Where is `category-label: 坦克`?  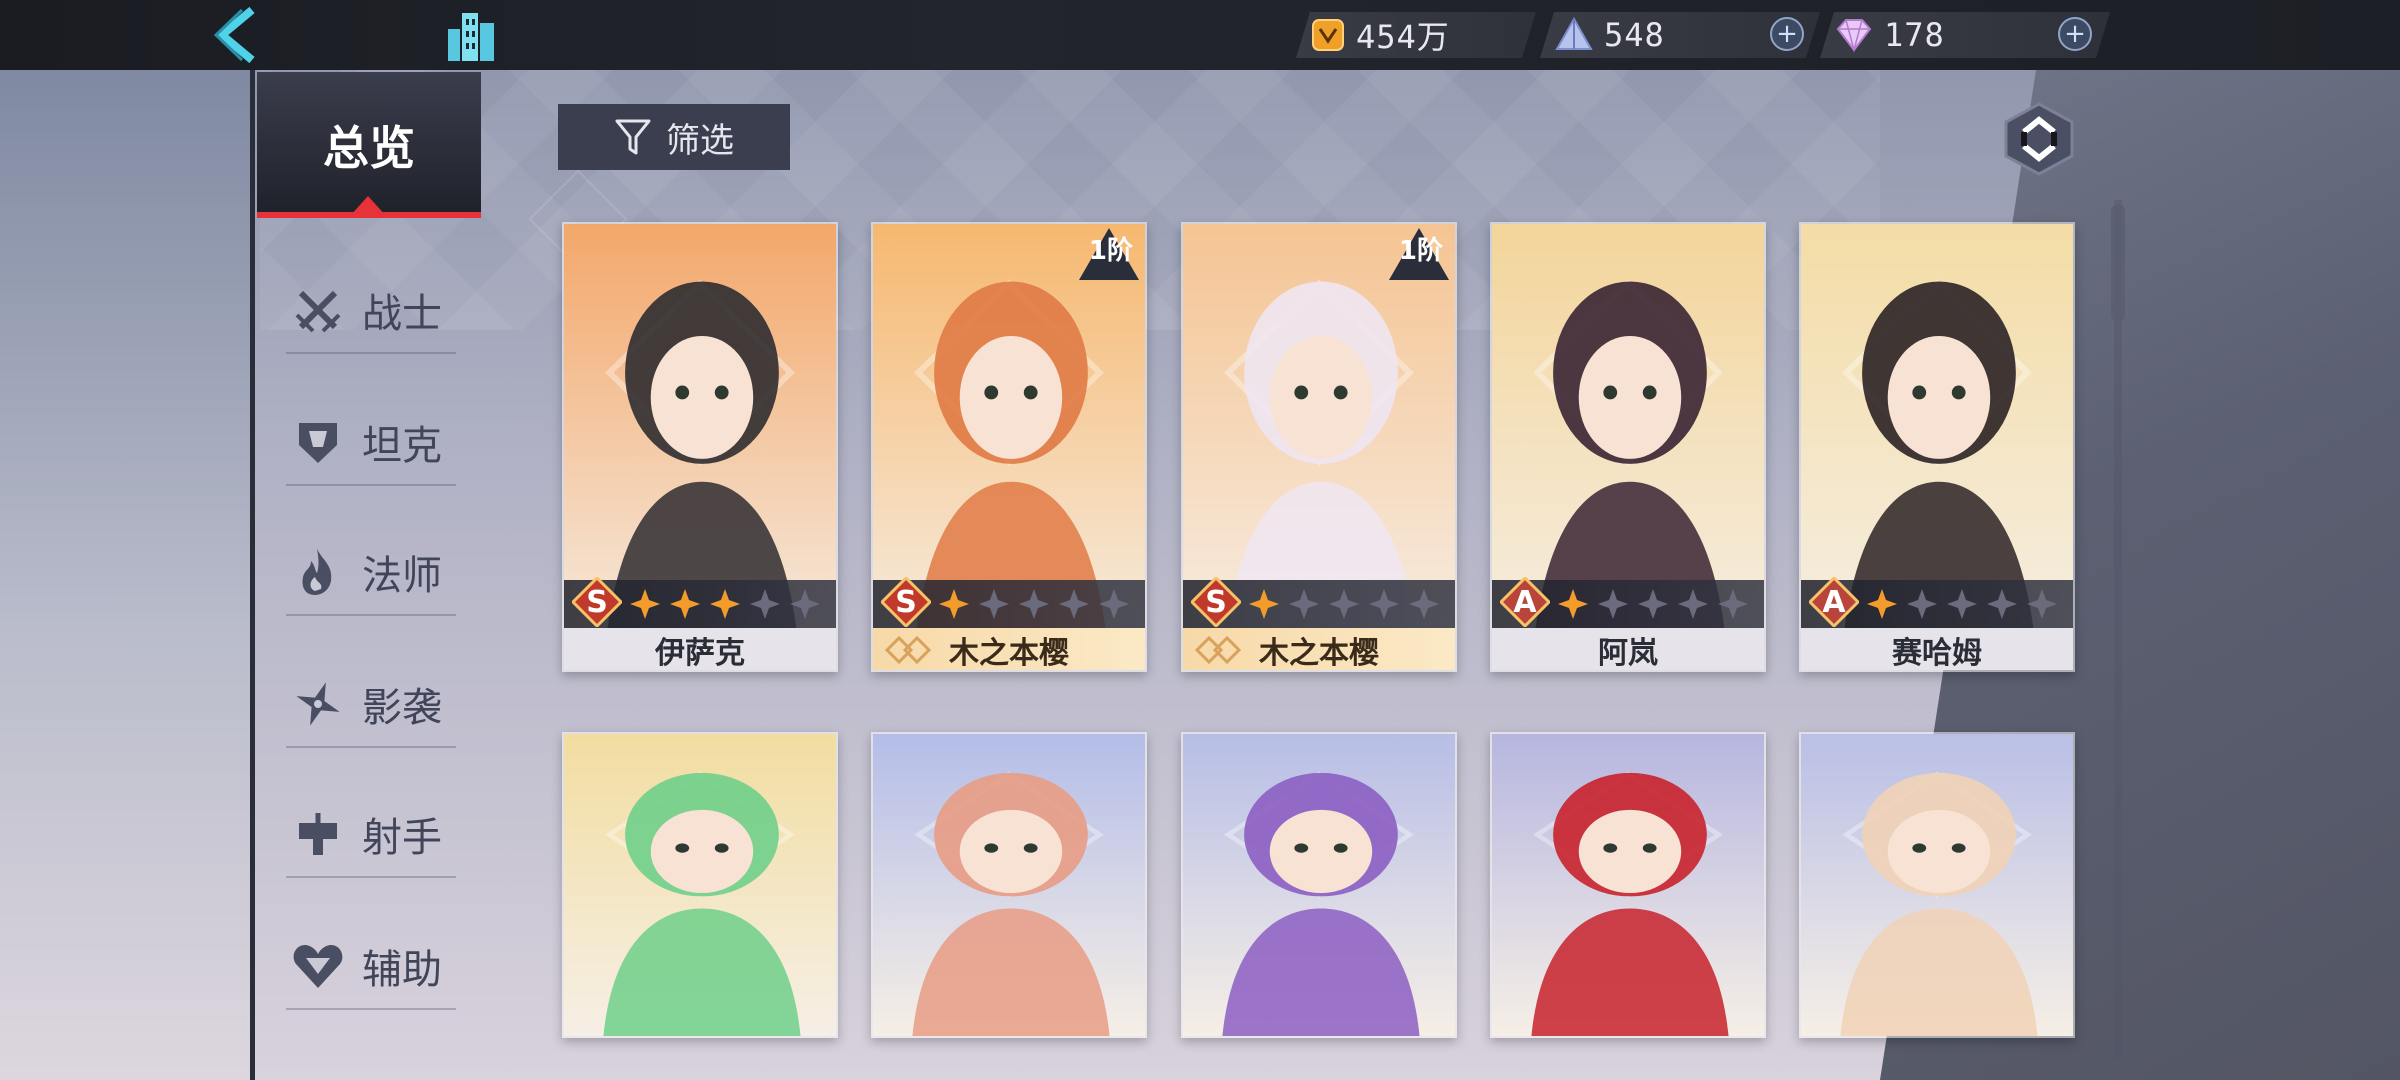 category-label: 坦克 is located at coordinates (402, 446).